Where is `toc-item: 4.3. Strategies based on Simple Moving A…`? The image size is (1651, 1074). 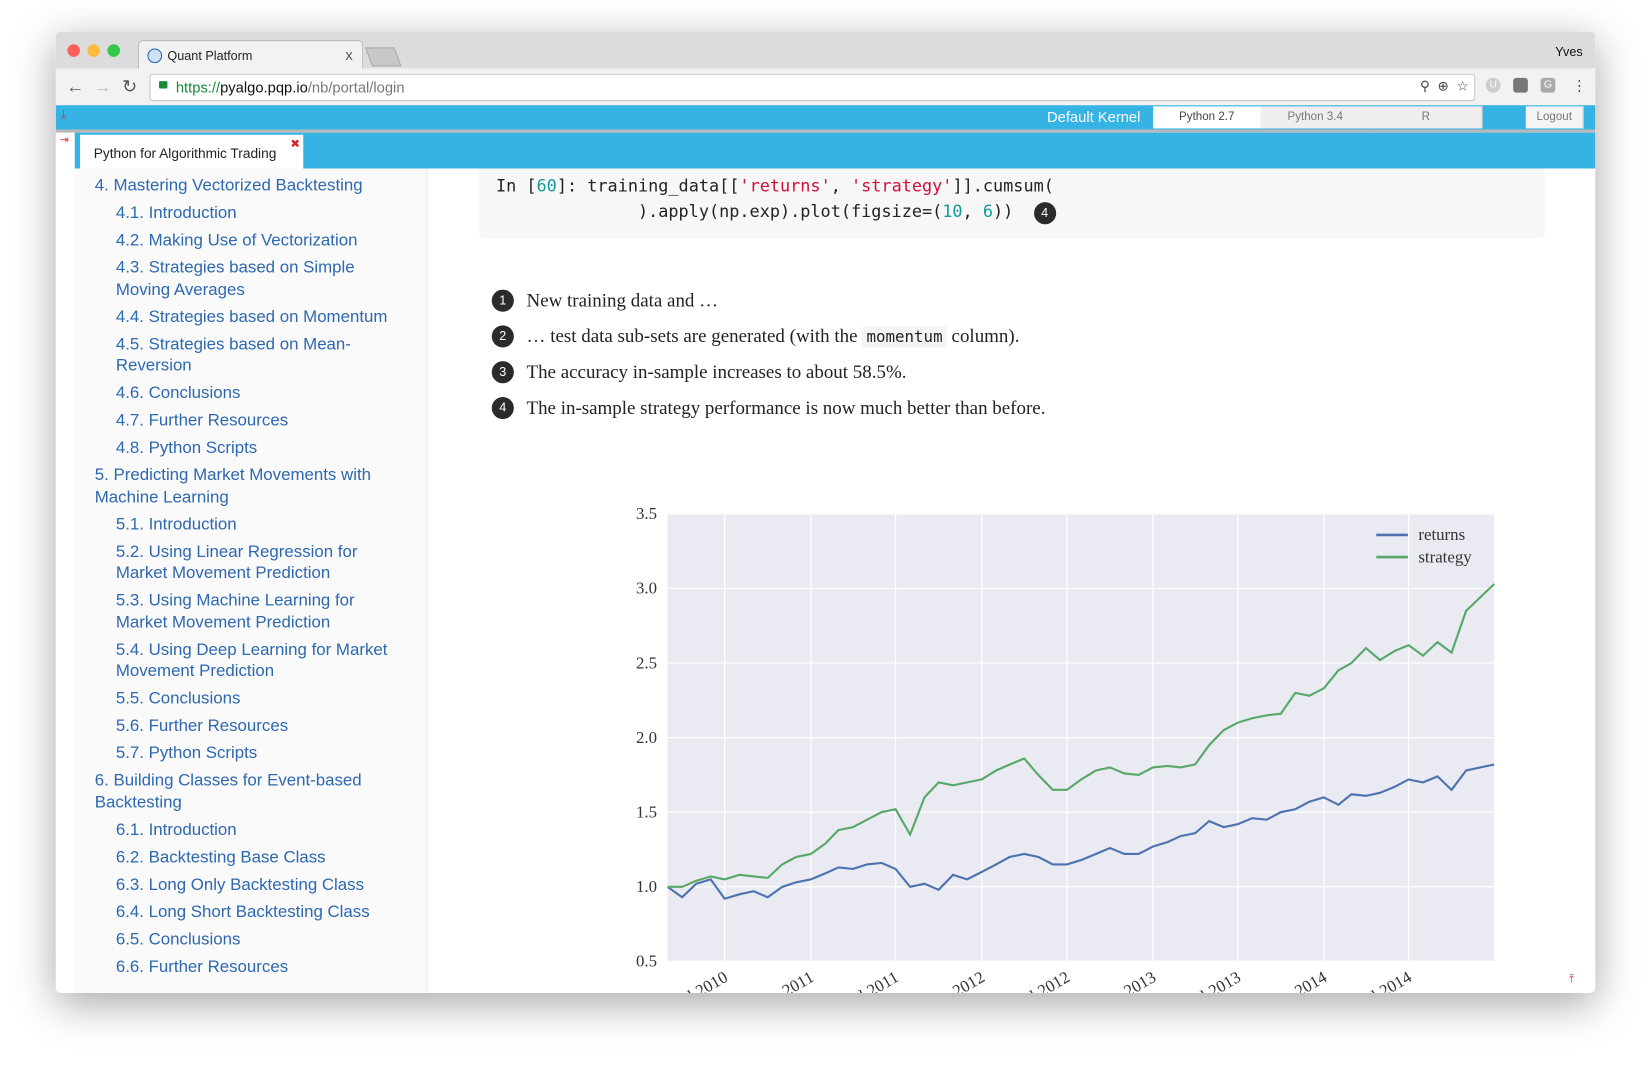
toc-item: 4.3. Strategies based on Simple Moving A… is located at coordinates (253, 279).